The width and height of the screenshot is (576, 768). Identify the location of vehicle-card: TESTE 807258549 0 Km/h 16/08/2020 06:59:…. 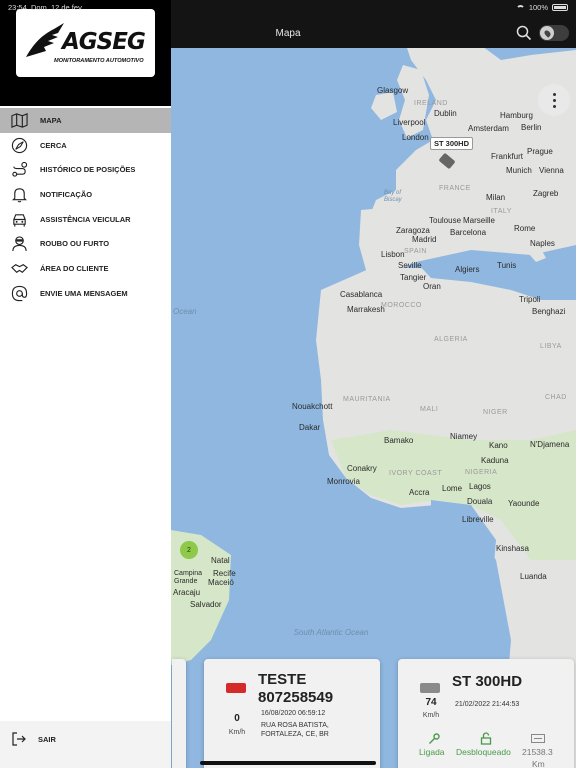
(292, 713).